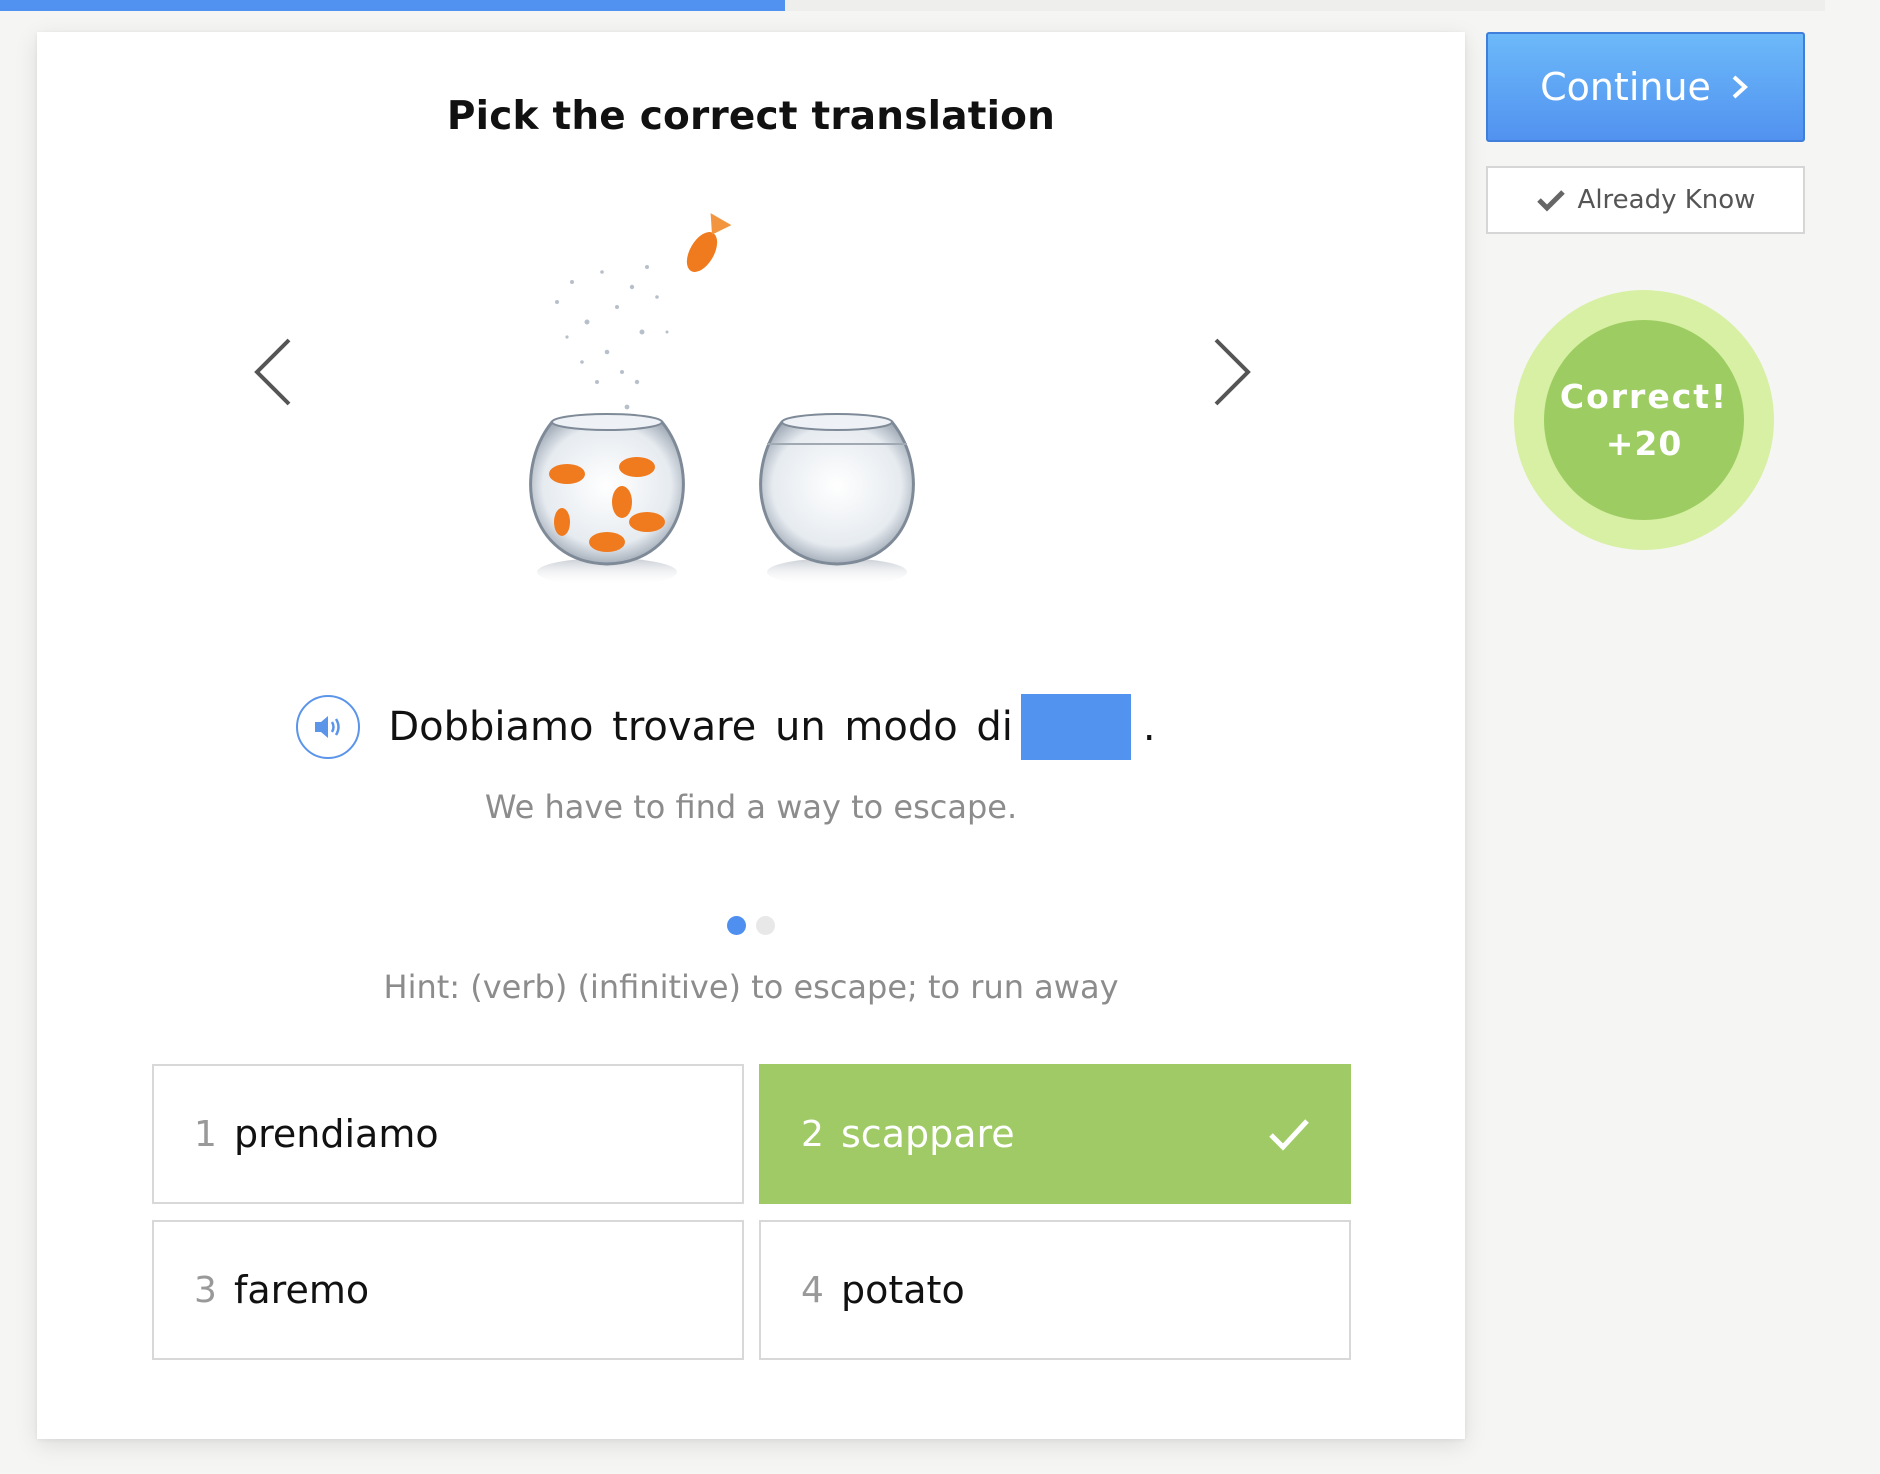 The height and width of the screenshot is (1474, 1880). Describe the element at coordinates (302, 1290) in the screenshot. I see `option-word: faremo` at that location.